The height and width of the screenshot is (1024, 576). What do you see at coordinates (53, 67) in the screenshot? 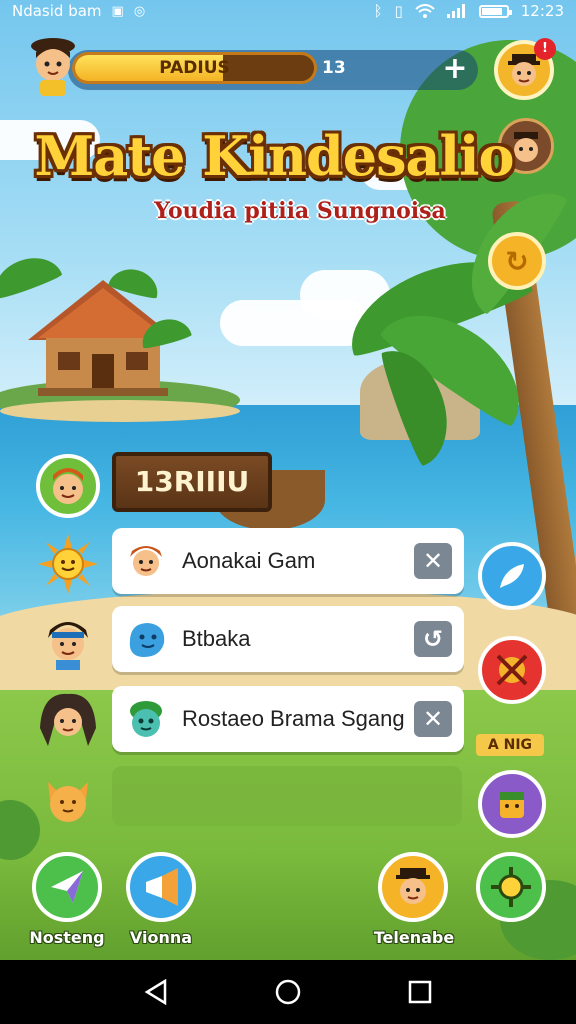
I see `player-avatar` at bounding box center [53, 67].